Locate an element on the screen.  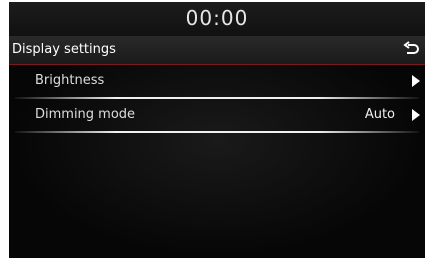
page-title: Display settings is located at coordinates (64, 49).